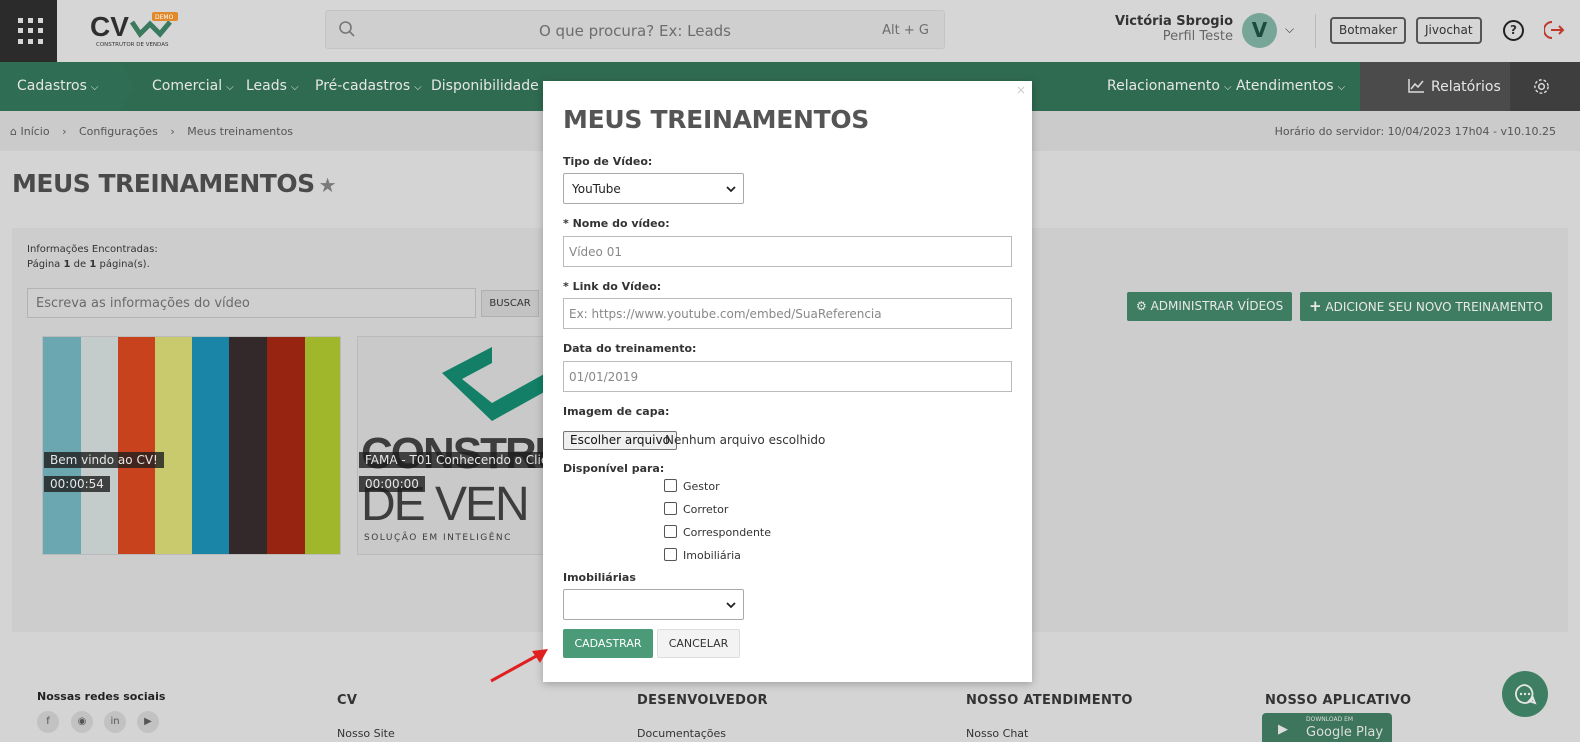 This screenshot has height=742, width=1580. Describe the element at coordinates (630, 348) in the screenshot. I see `training-date-label: Data do treinamento:` at that location.